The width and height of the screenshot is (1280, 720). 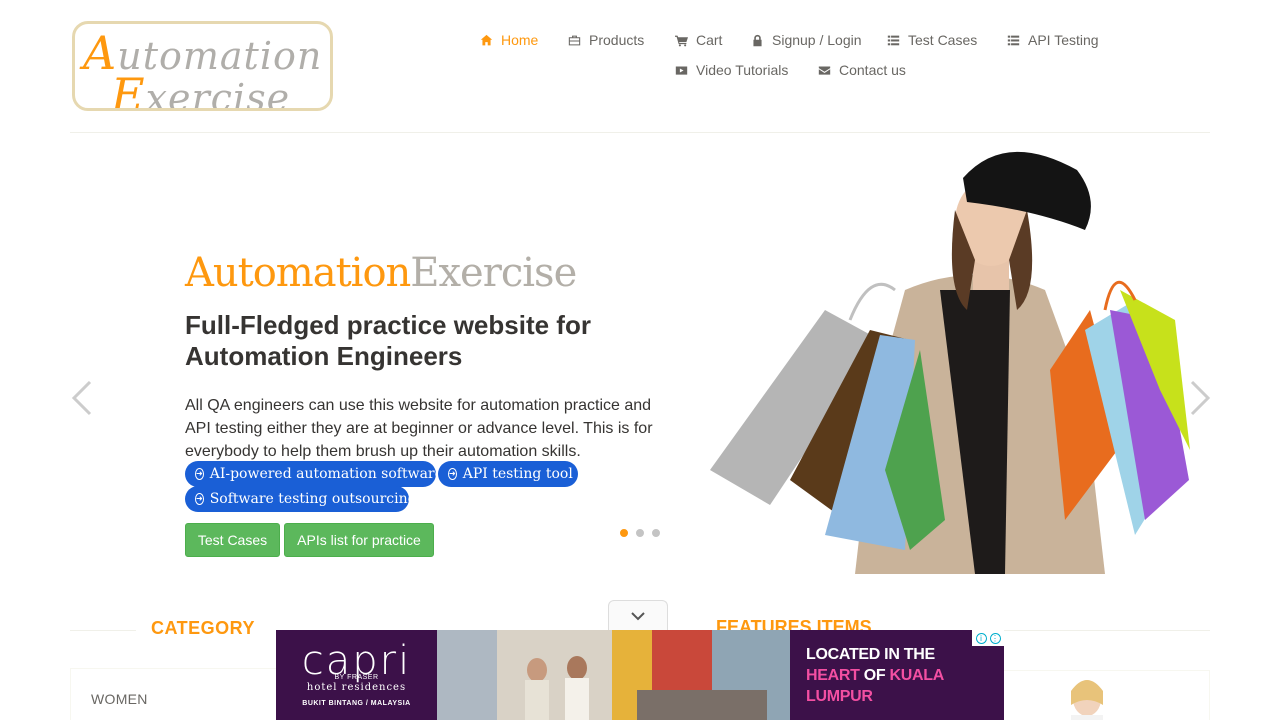 I want to click on nav-video-tutorials: Video Tutorials, so click(x=731, y=70).